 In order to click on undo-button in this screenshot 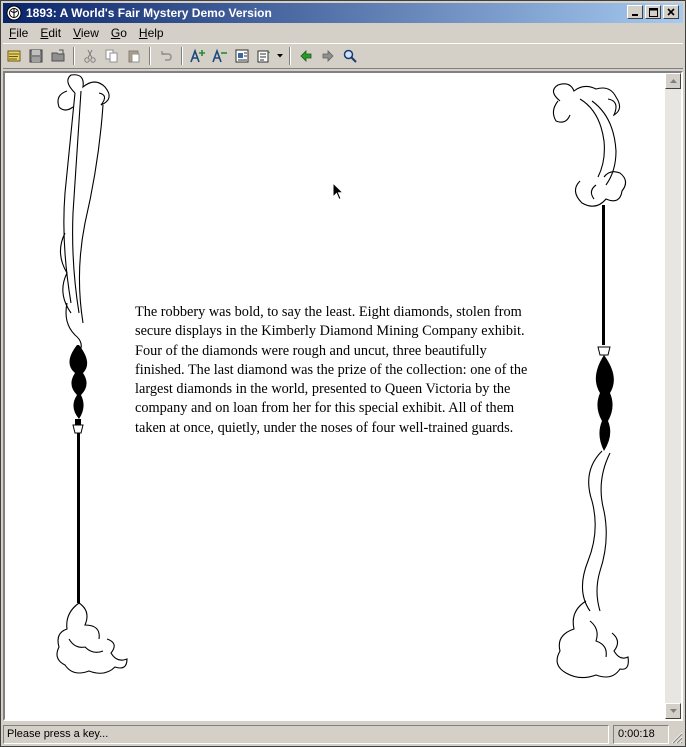, I will do `click(166, 56)`.